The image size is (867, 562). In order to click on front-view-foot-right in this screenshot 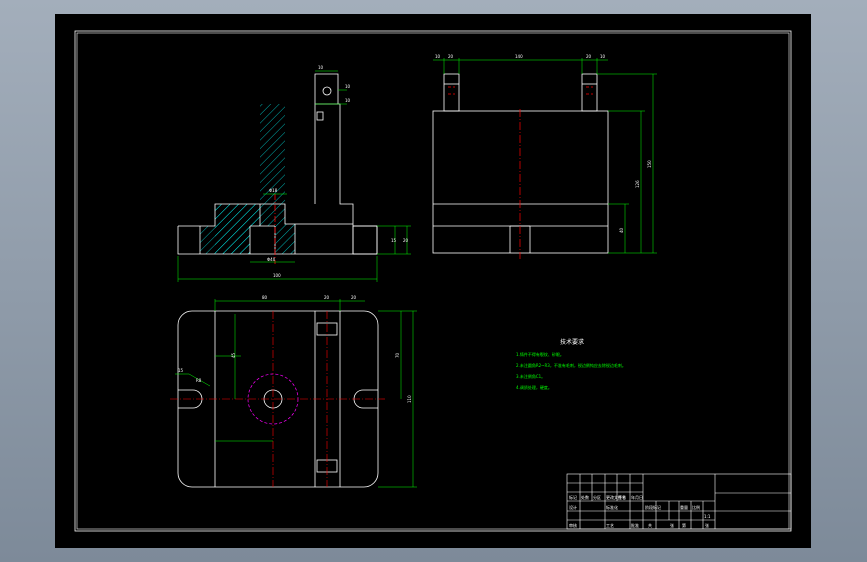, I will do `click(365, 240)`.